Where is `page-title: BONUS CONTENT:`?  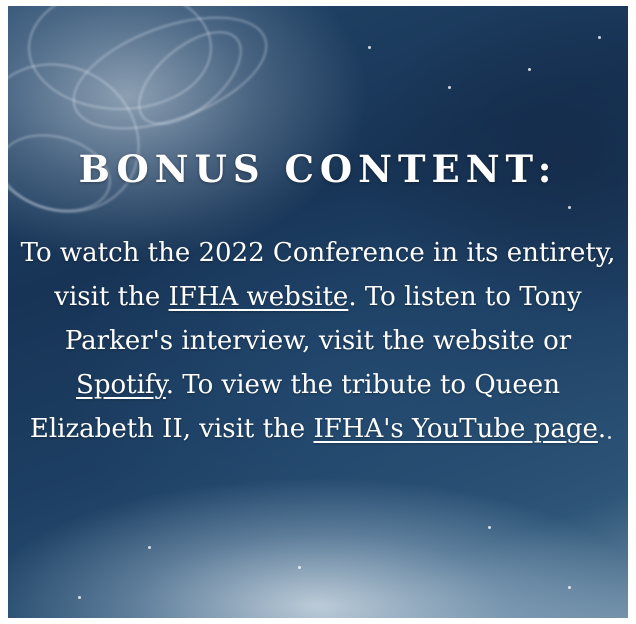
page-title: BONUS CONTENT: is located at coordinates (318, 169).